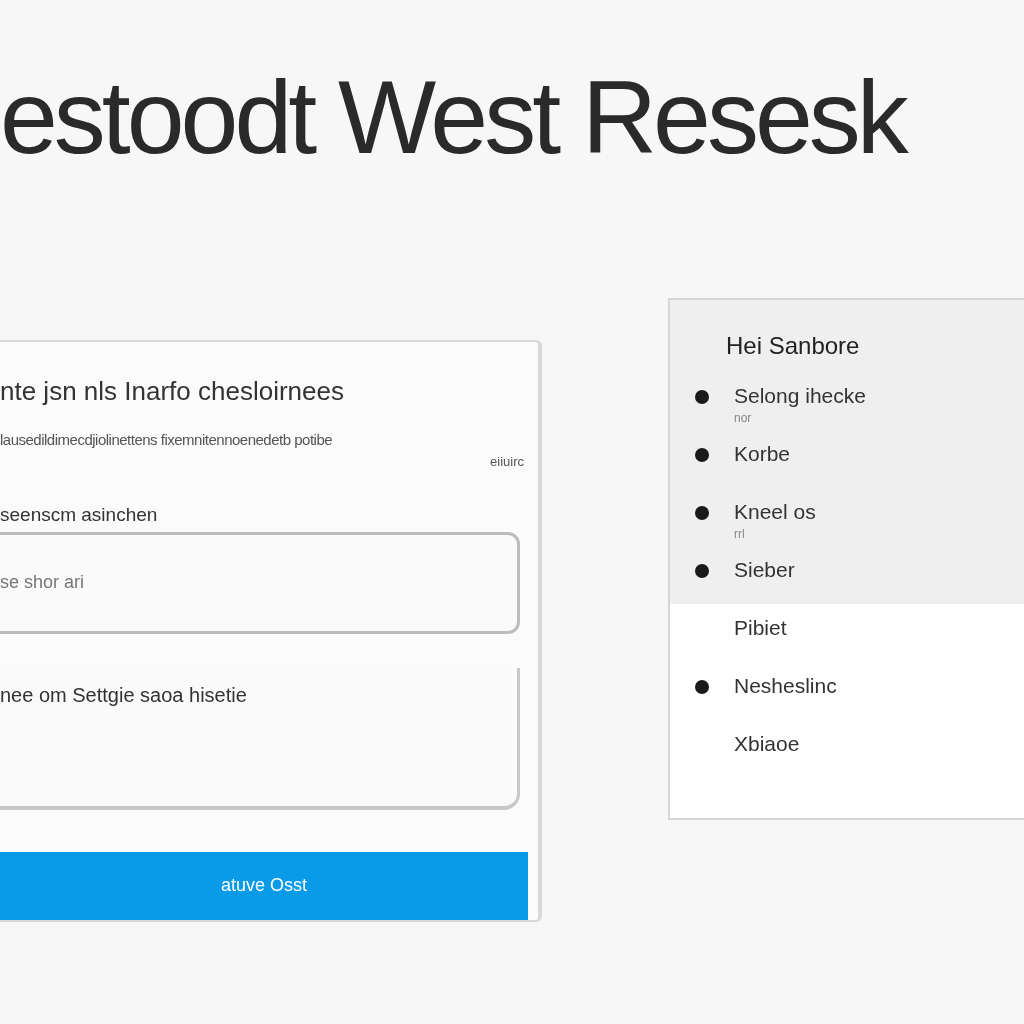 Image resolution: width=1024 pixels, height=1024 pixels. I want to click on form-title: nte jsn nls Inarfo chesloirnees, so click(172, 391).